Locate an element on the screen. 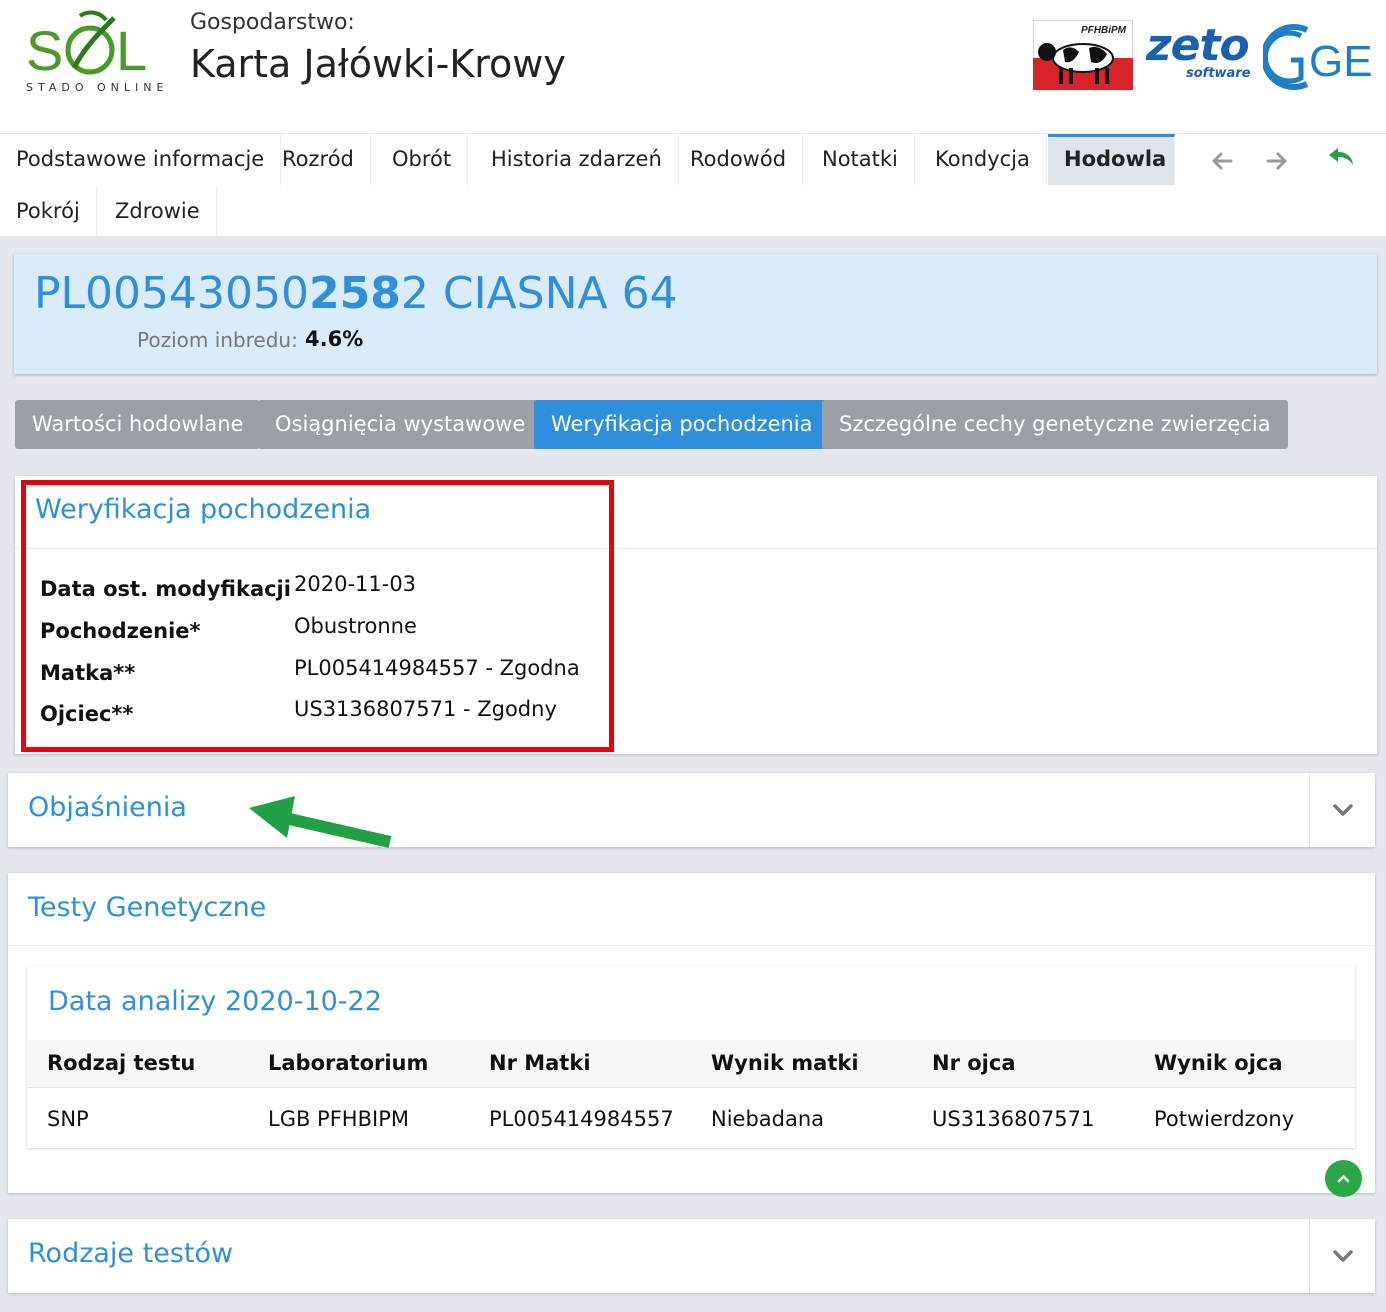 This screenshot has height=1312, width=1386. subtab-weryfikacja-pochodzenia: Weryfikacja pochodzenia is located at coordinates (682, 424).